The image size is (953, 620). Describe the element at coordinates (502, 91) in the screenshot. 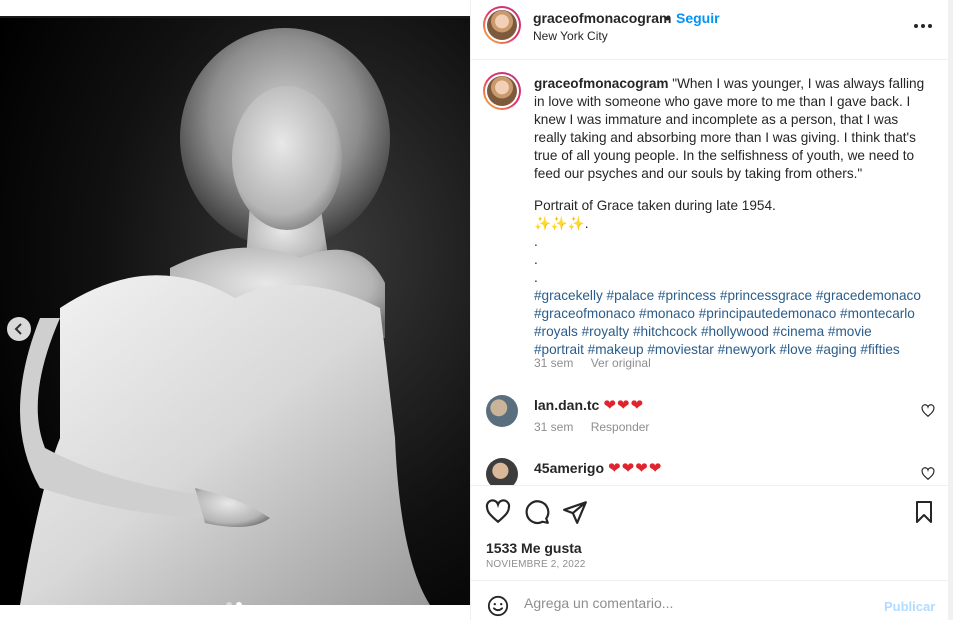

I see `caption-avatar` at that location.